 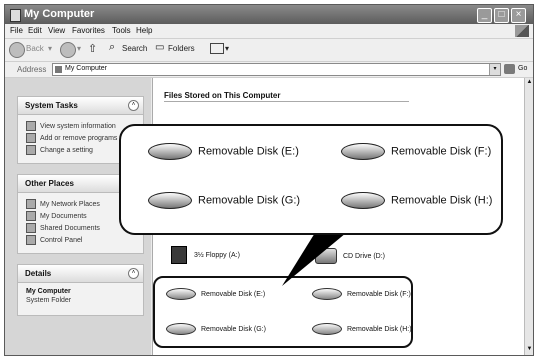 What do you see at coordinates (269, 31) in the screenshot?
I see `menu-bar: File Edit View Favorites Tools Help` at bounding box center [269, 31].